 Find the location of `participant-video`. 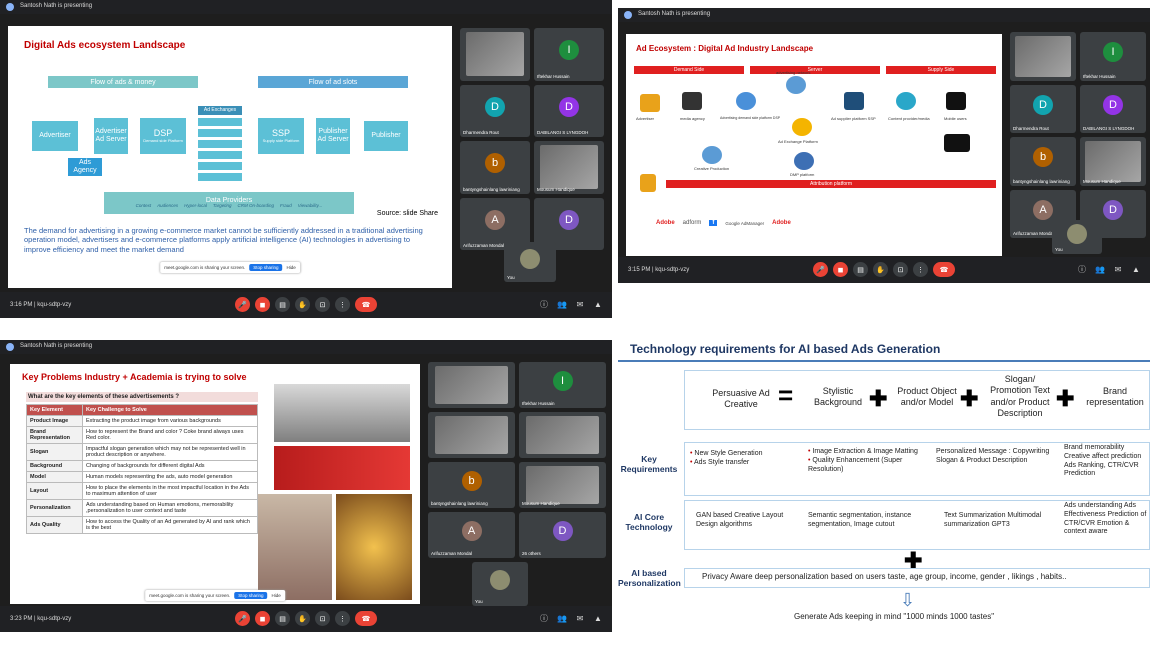

participant-video is located at coordinates (569, 167).